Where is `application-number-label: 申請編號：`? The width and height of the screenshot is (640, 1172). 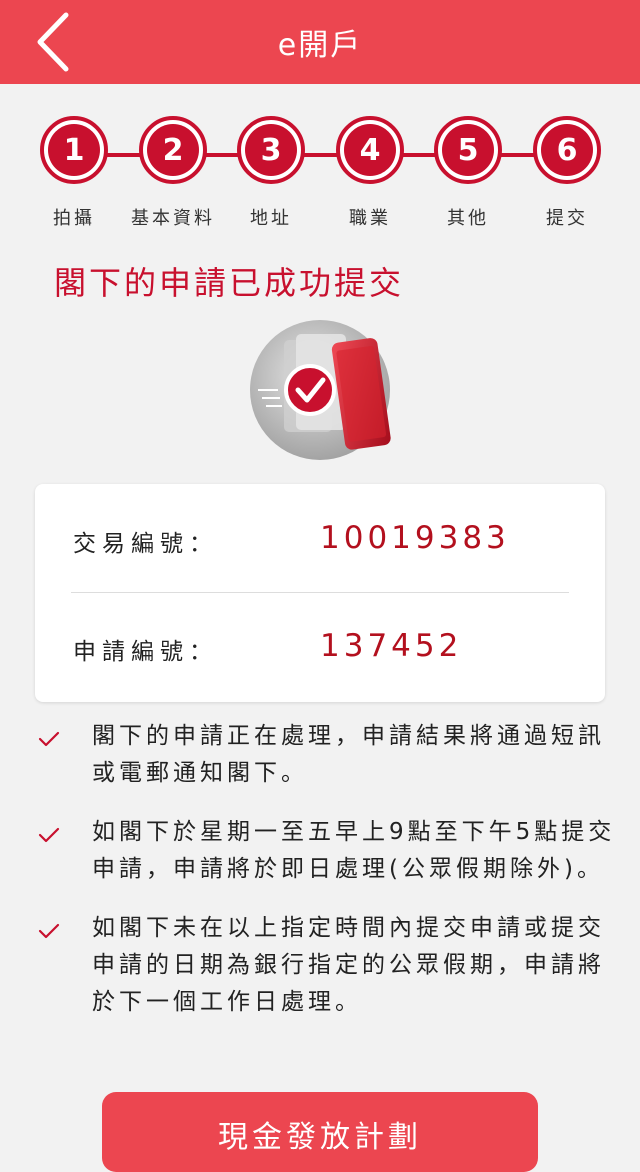 application-number-label: 申請編號： is located at coordinates (145, 652).